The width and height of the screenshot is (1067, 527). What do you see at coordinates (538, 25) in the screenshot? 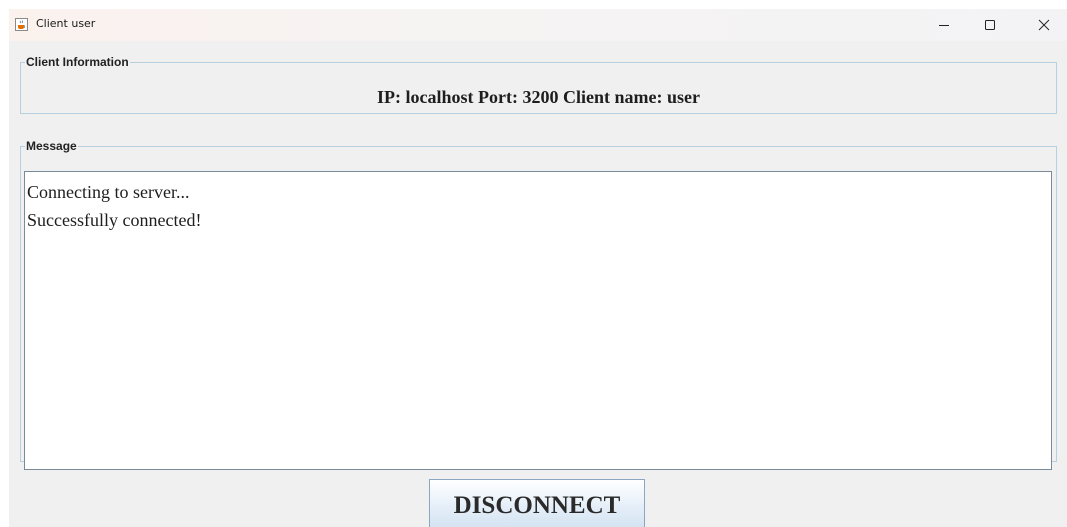
I see `title-bar: Client user` at bounding box center [538, 25].